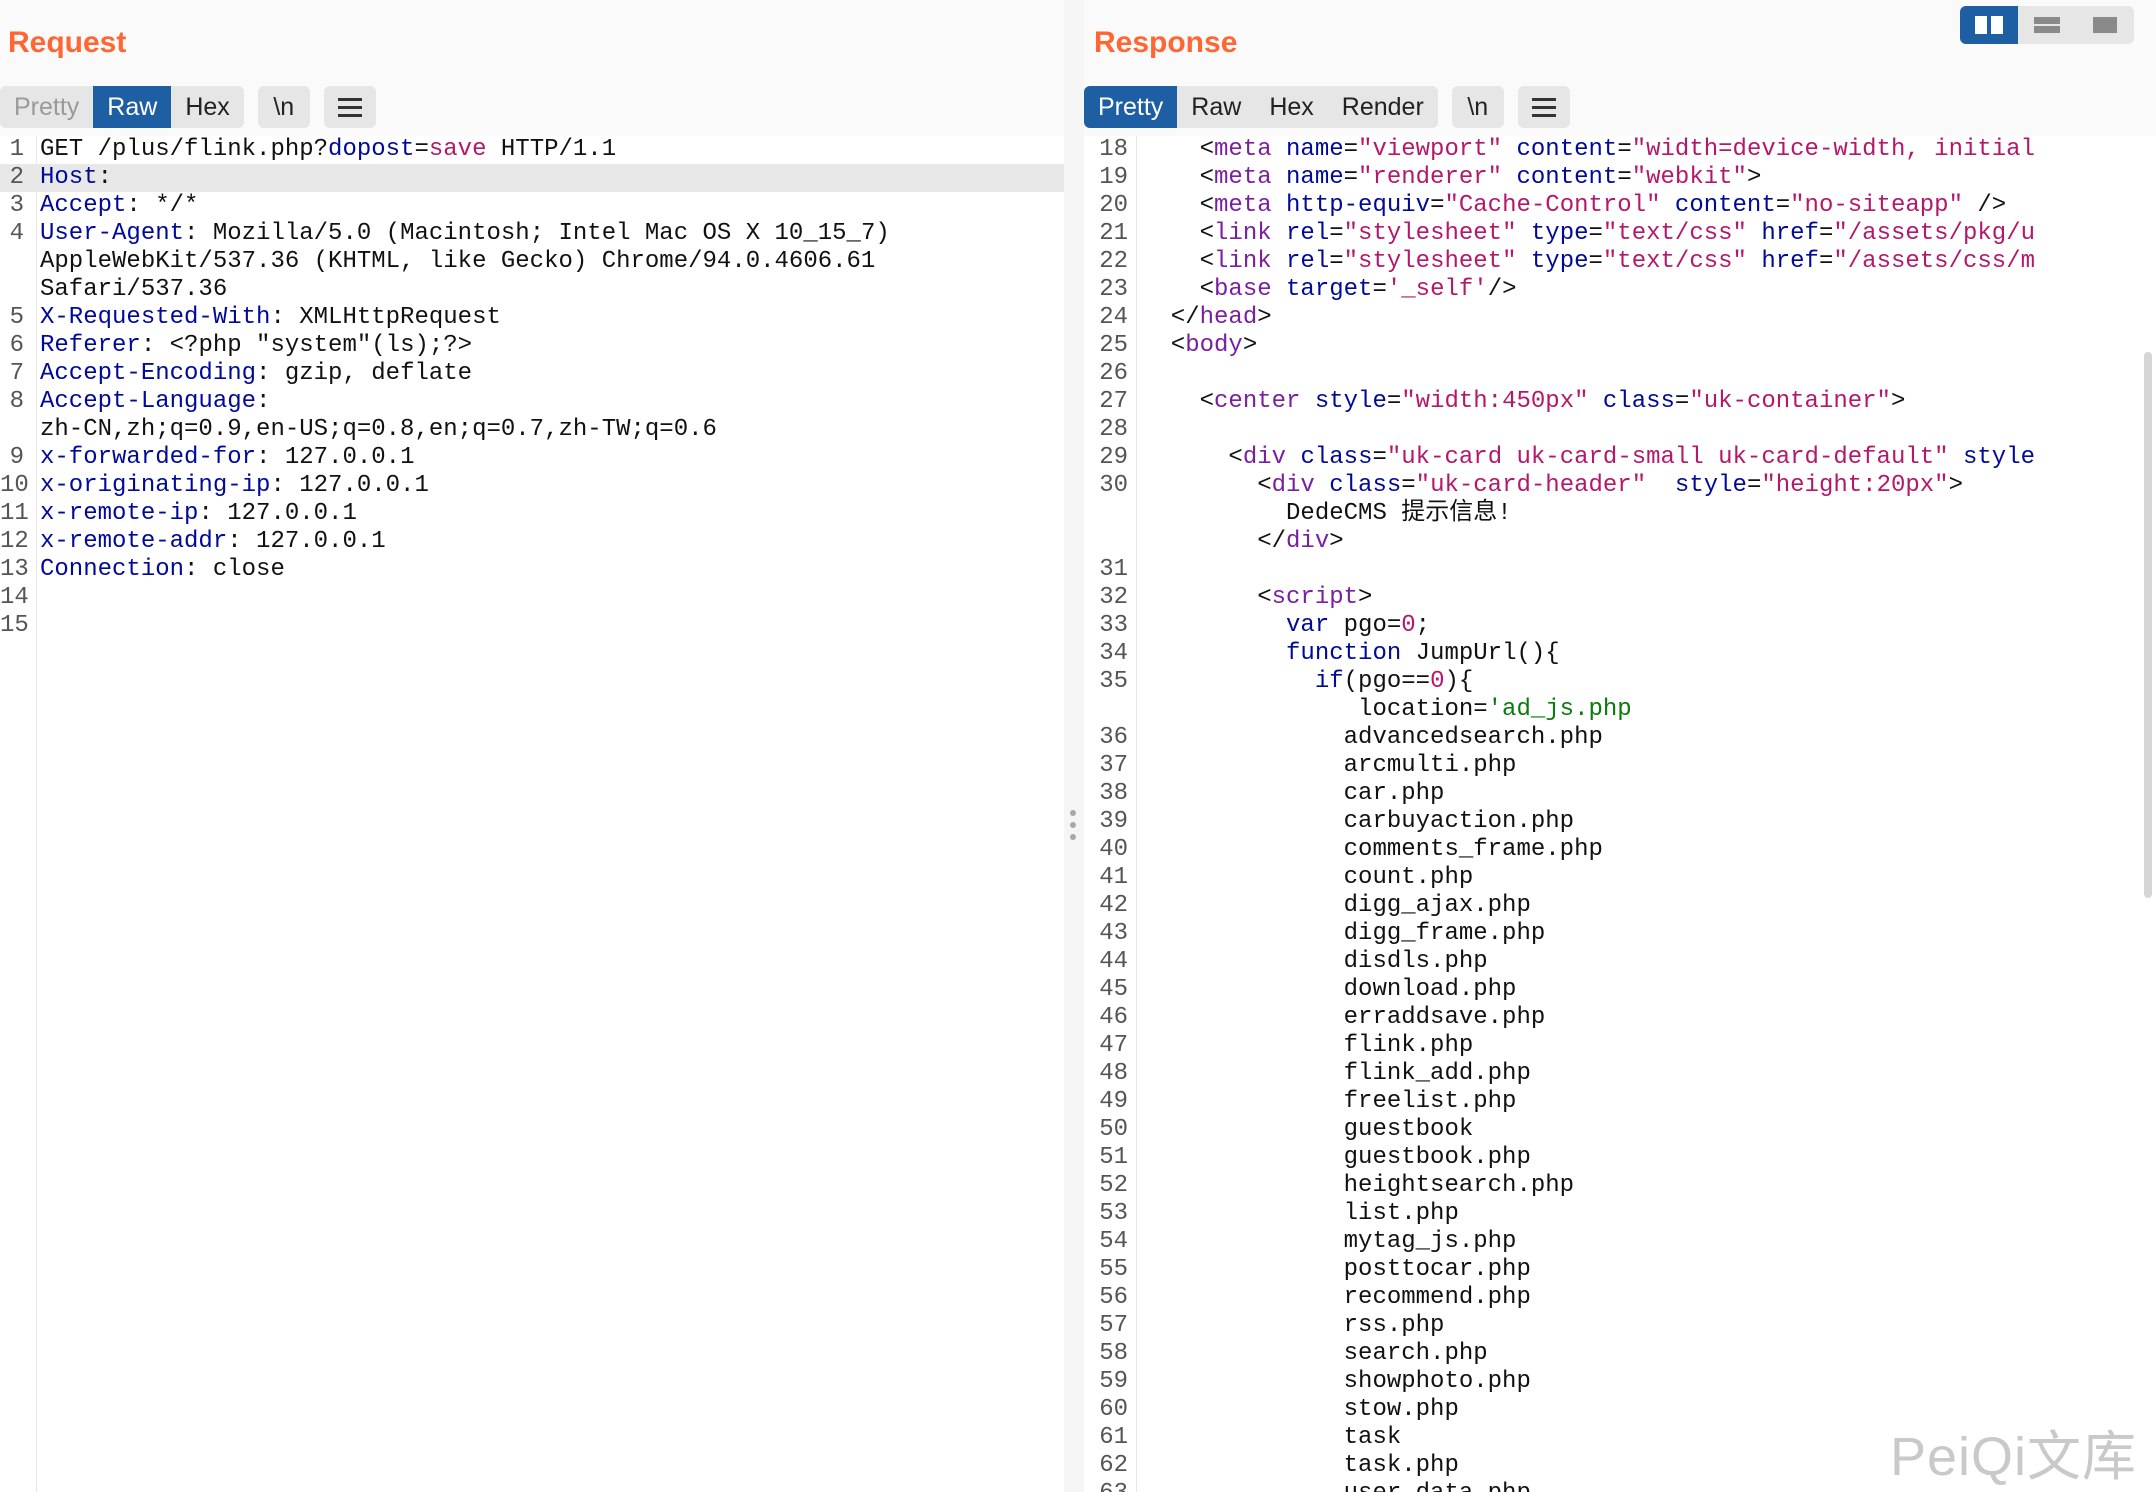  I want to click on response-tab-pretty: Pretty, so click(1131, 107).